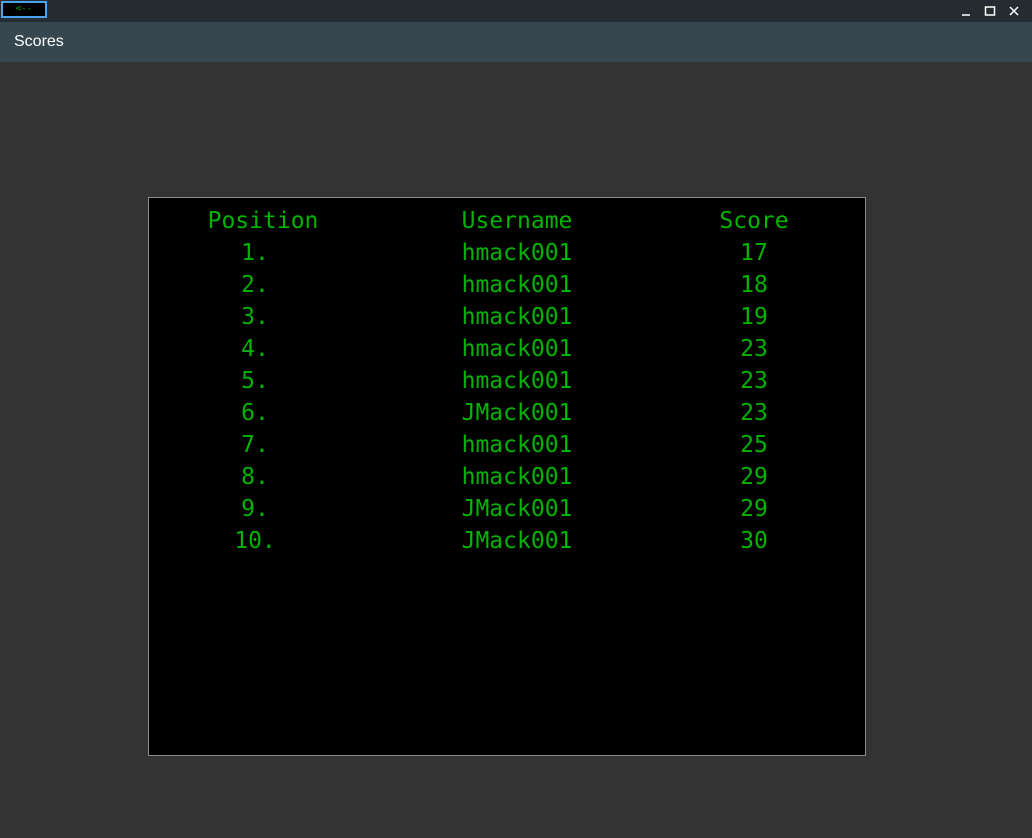 Image resolution: width=1032 pixels, height=838 pixels. Describe the element at coordinates (966, 11) in the screenshot. I see `minimize-button` at that location.